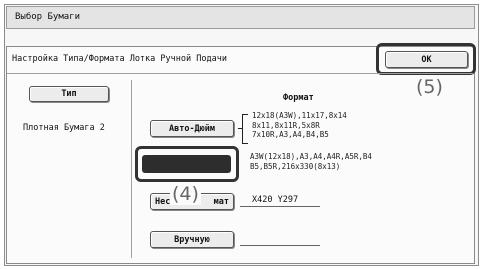 The width and height of the screenshot is (483, 269). I want to click on dialog-title: Выбор Бумаги, so click(240, 17).